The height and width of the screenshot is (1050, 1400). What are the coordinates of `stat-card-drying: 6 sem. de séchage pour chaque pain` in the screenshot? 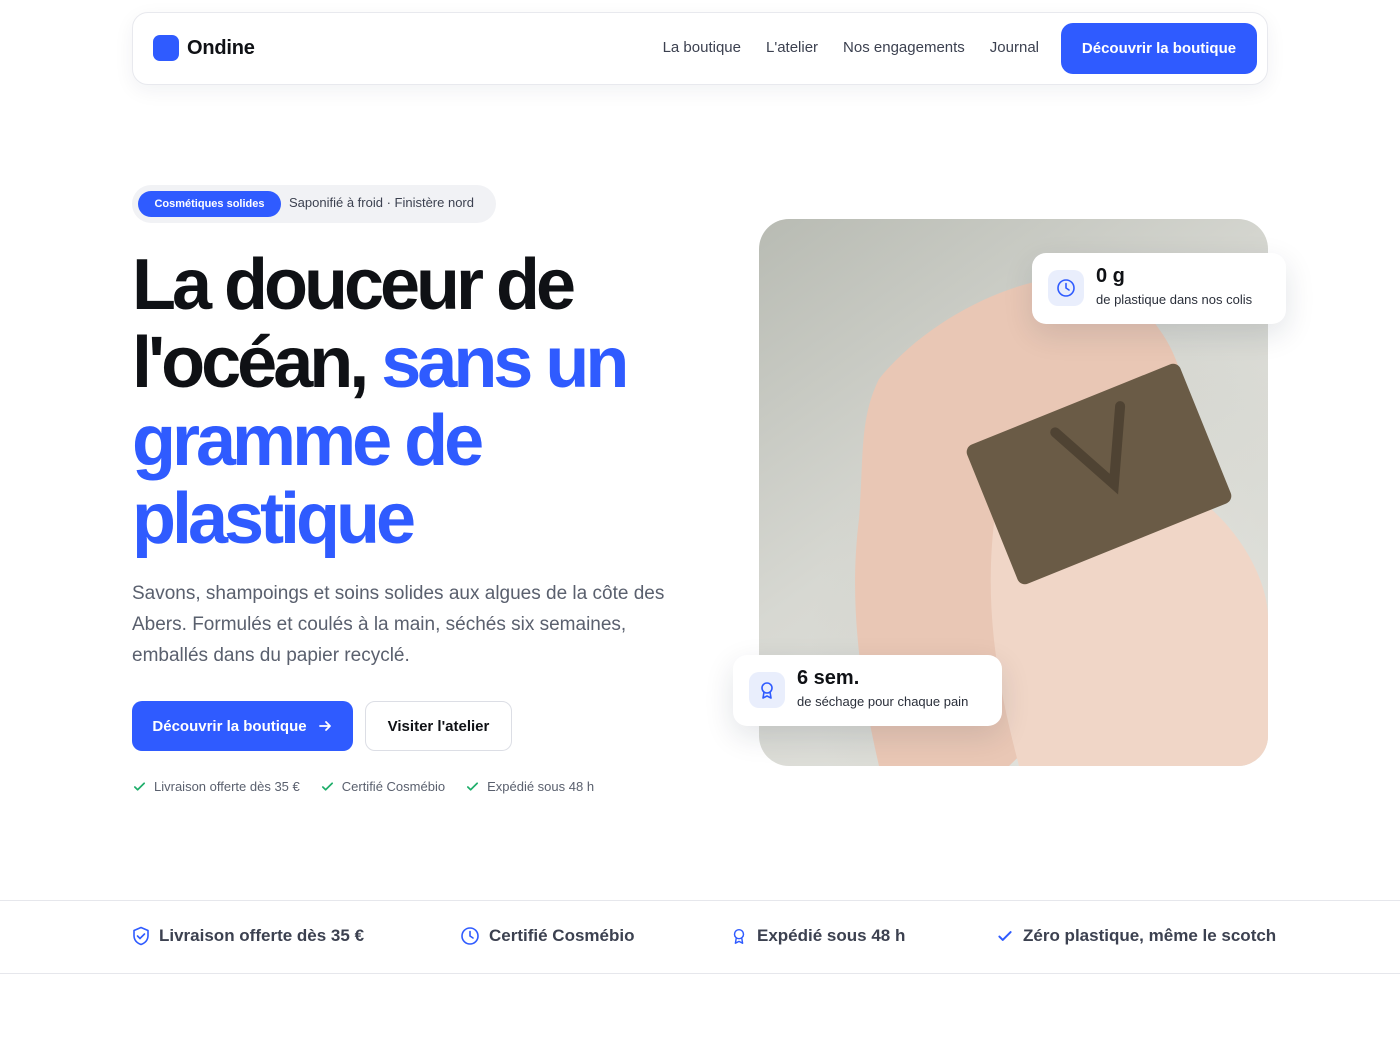 It's located at (867, 690).